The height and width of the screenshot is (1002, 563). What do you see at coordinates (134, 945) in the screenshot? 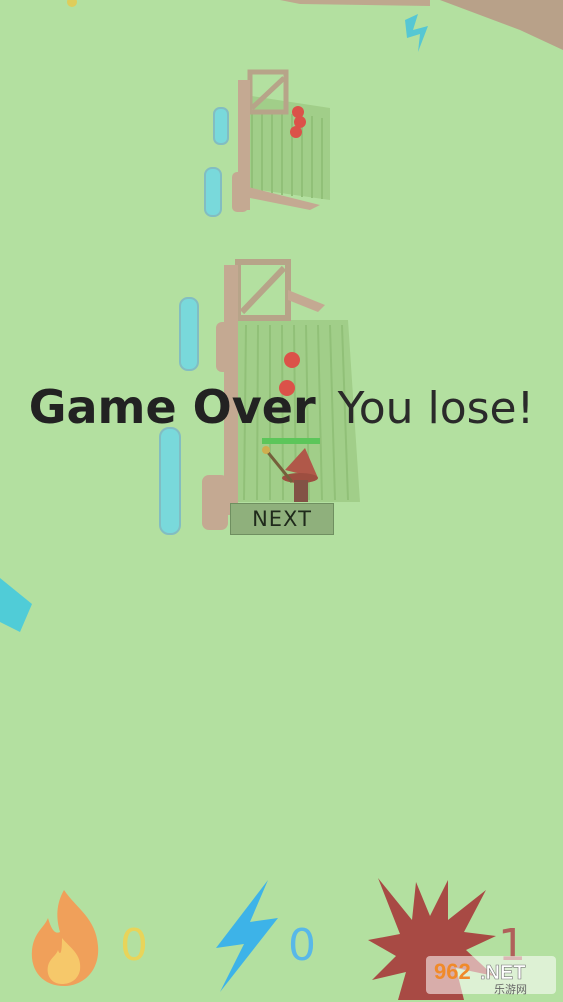
I see `fire-count: 0` at bounding box center [134, 945].